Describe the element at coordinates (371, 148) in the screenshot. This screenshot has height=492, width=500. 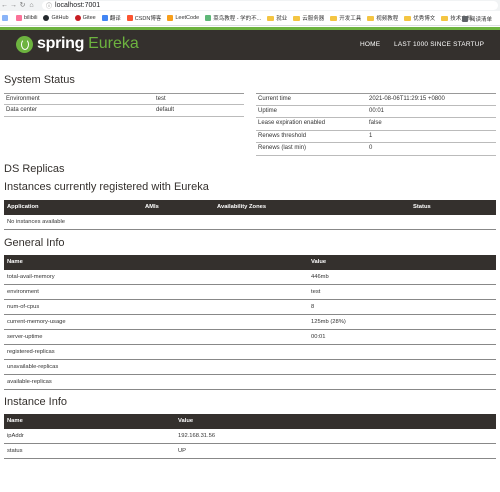
I see `status-value: 0` at that location.